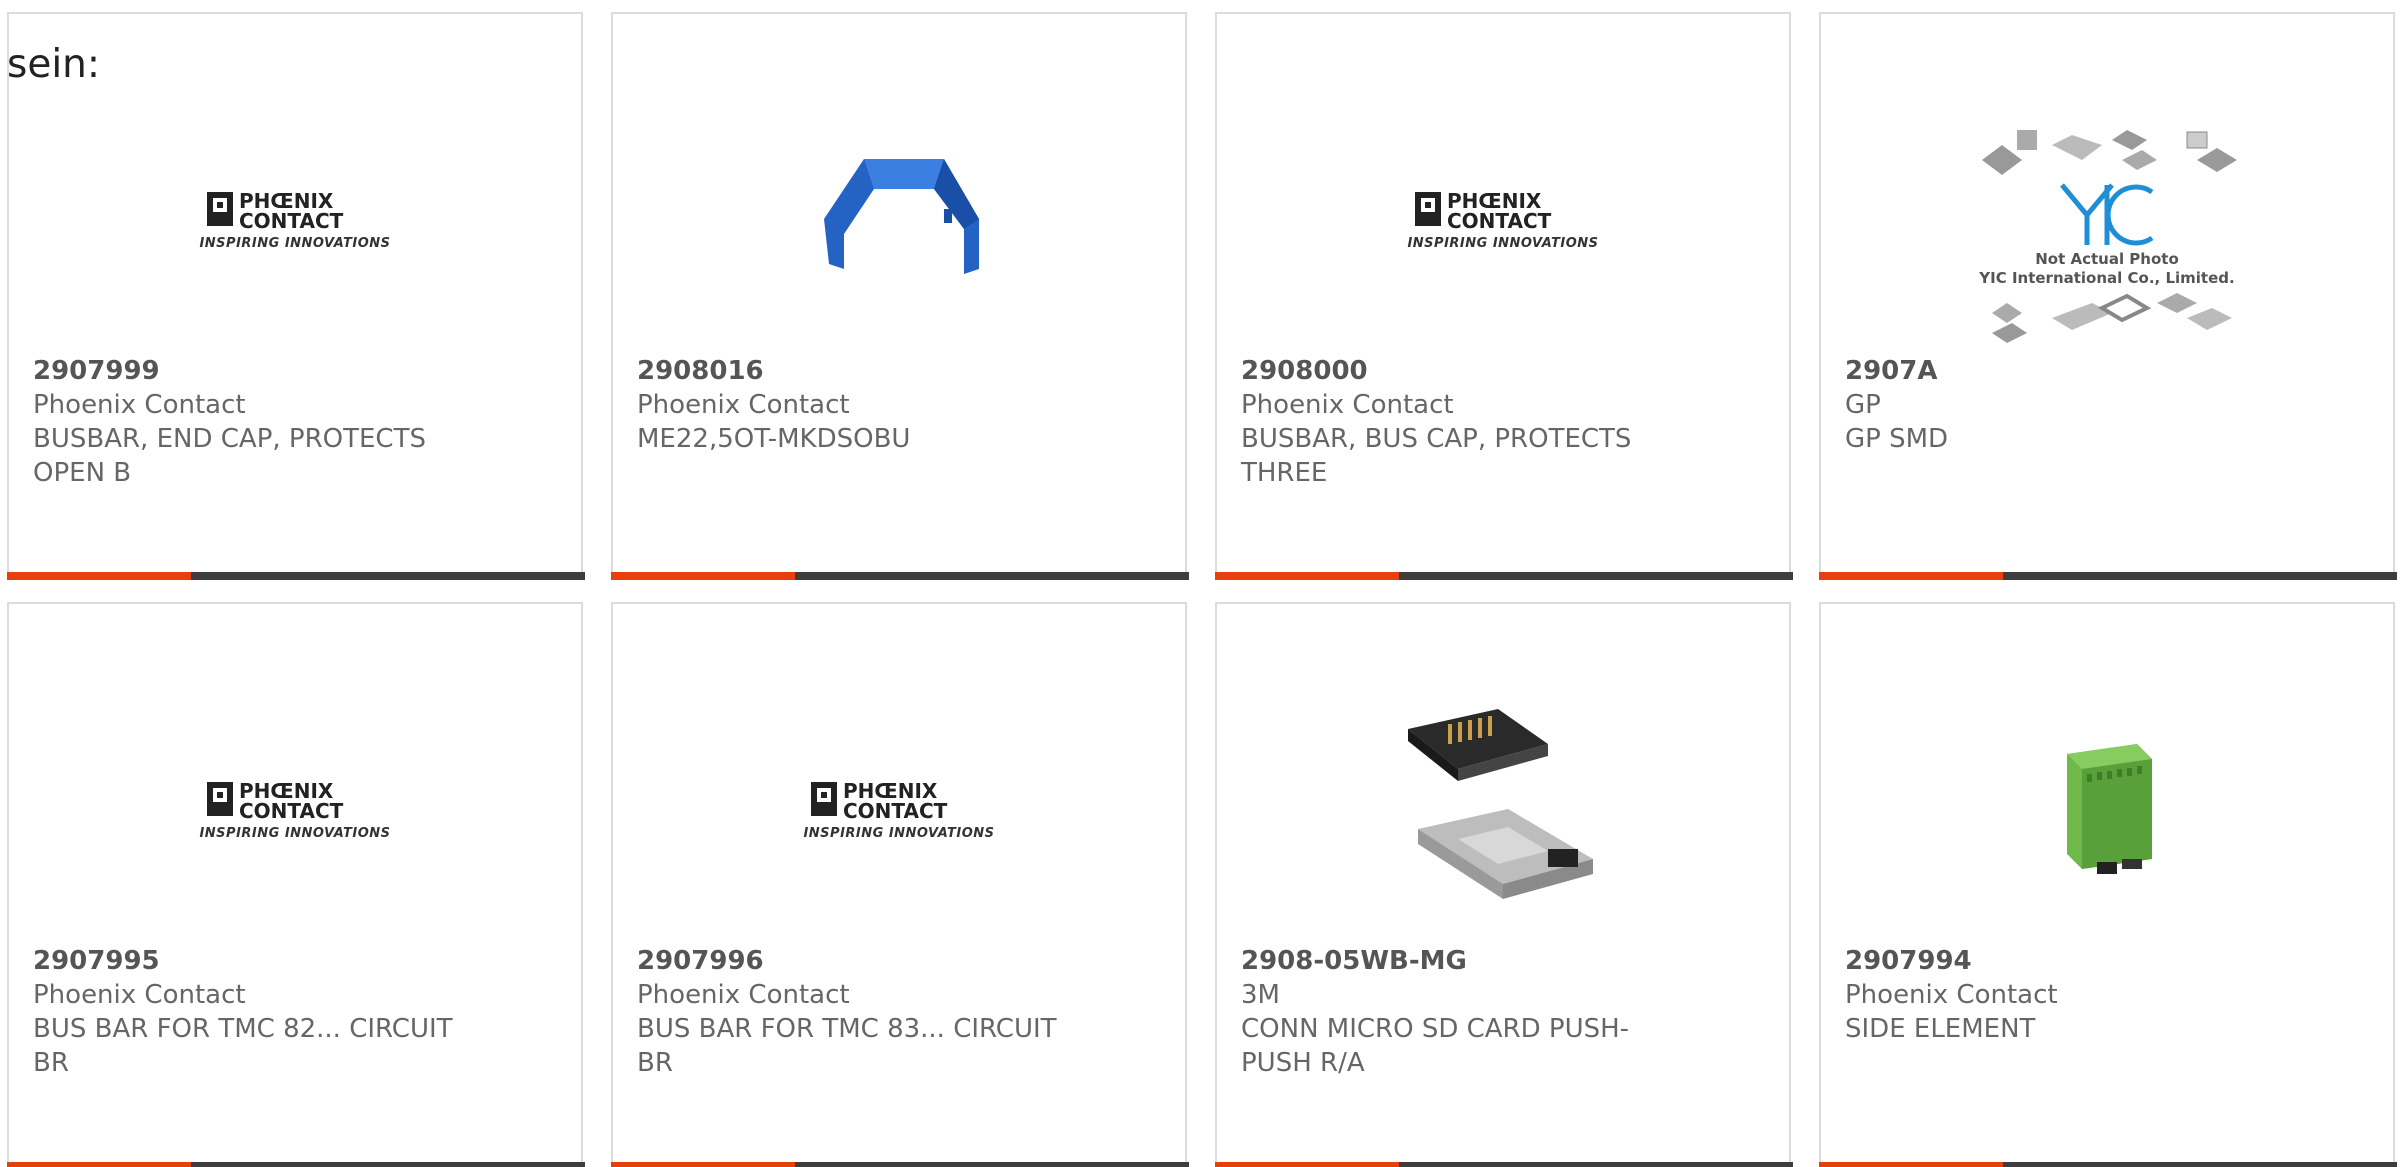 This screenshot has height=1167, width=2400. Describe the element at coordinates (1461, 961) in the screenshot. I see `part-number: 2908-05WB-MG` at that location.